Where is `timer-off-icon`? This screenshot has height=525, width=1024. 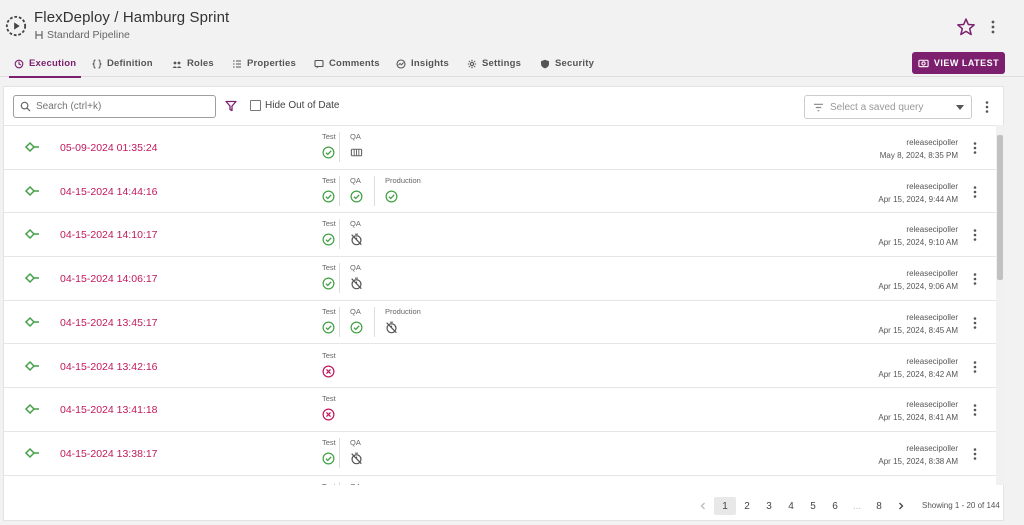 timer-off-icon is located at coordinates (356, 239).